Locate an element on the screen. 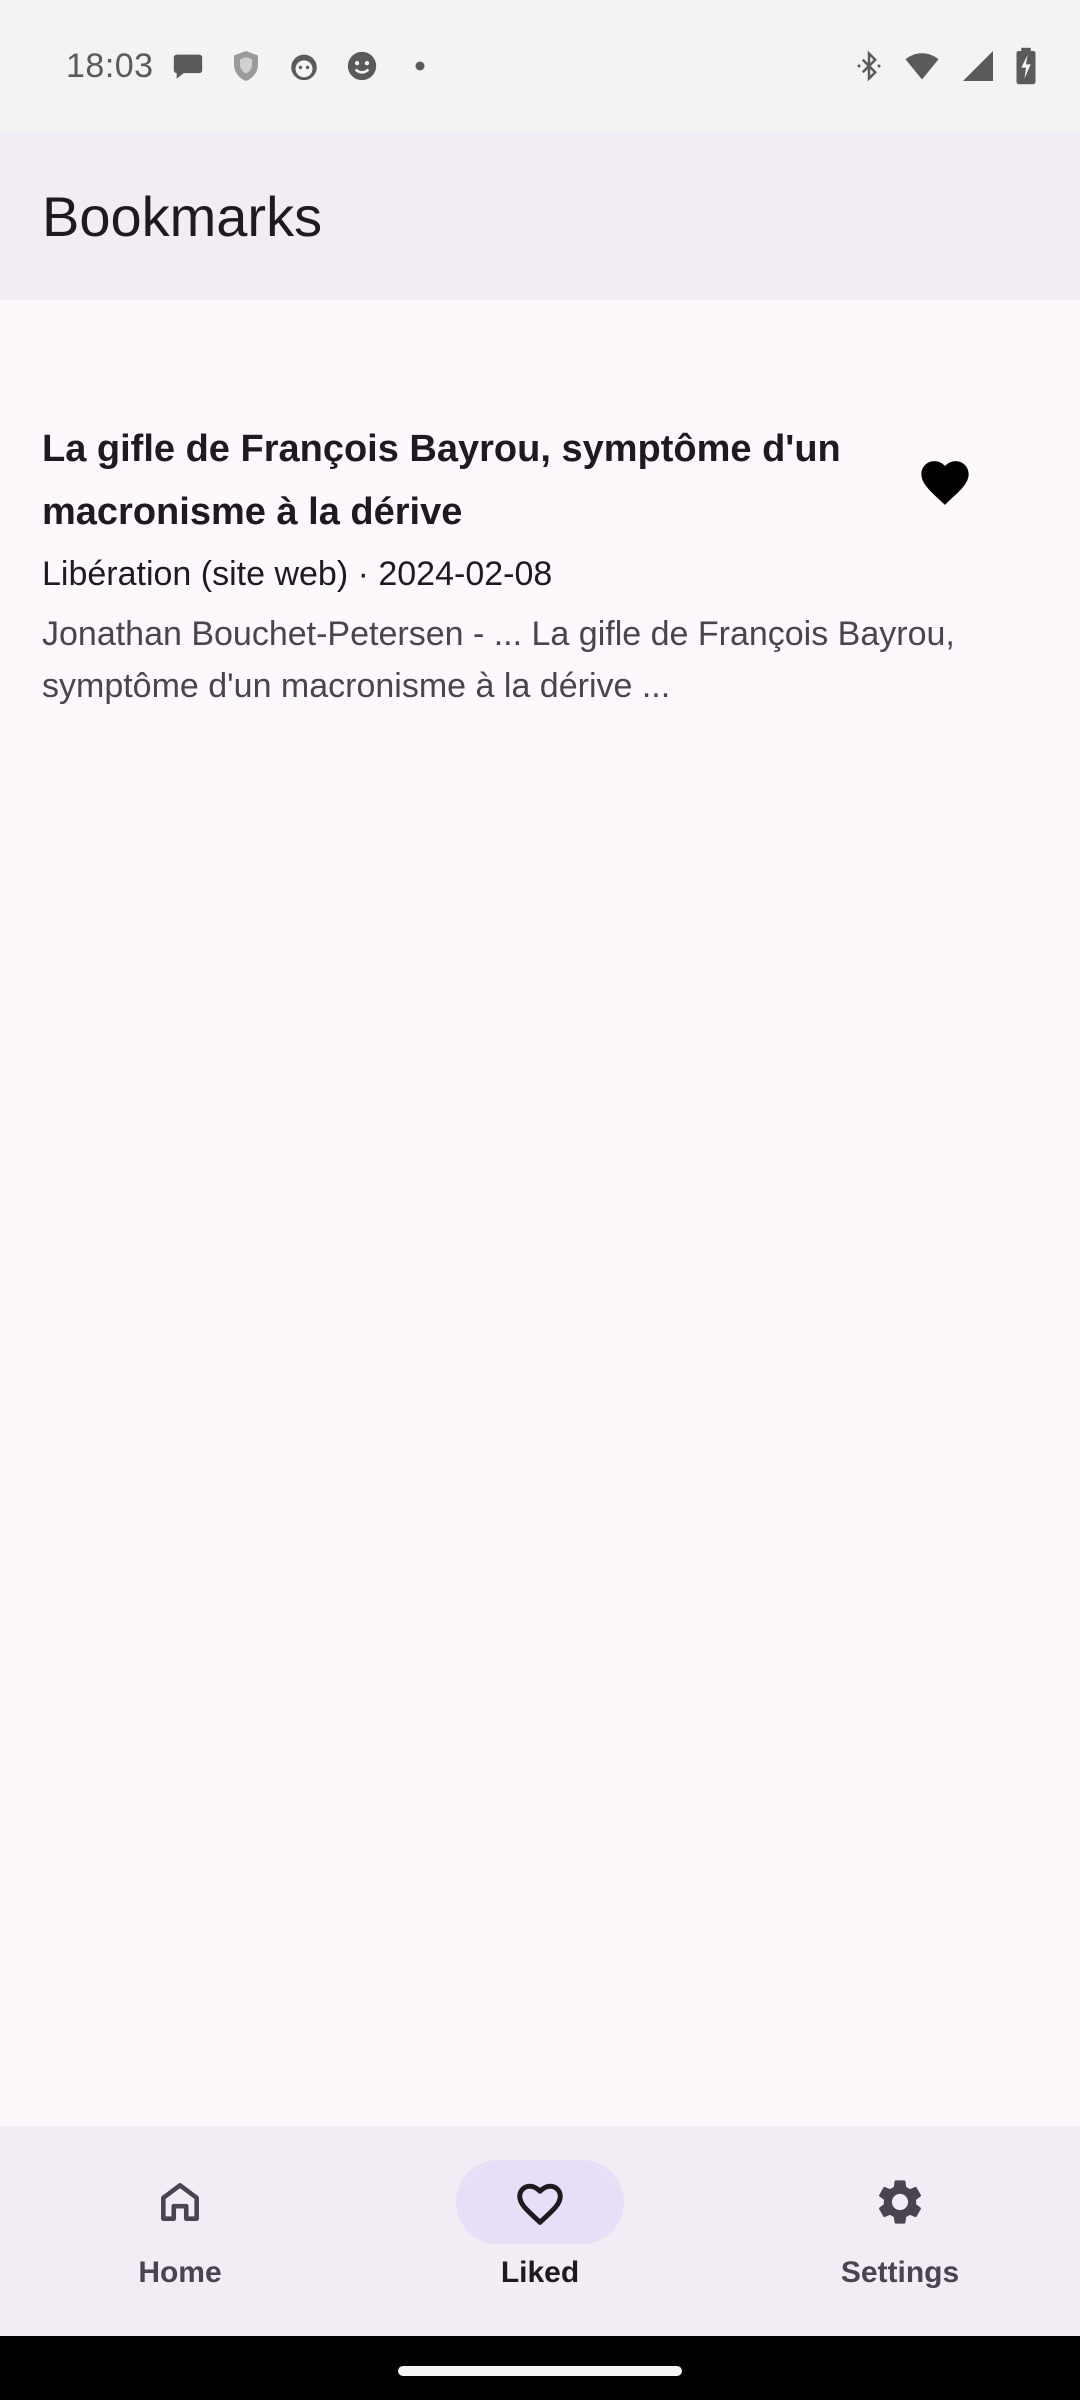 This screenshot has height=2400, width=1080. shield-app-icon is located at coordinates (246, 66).